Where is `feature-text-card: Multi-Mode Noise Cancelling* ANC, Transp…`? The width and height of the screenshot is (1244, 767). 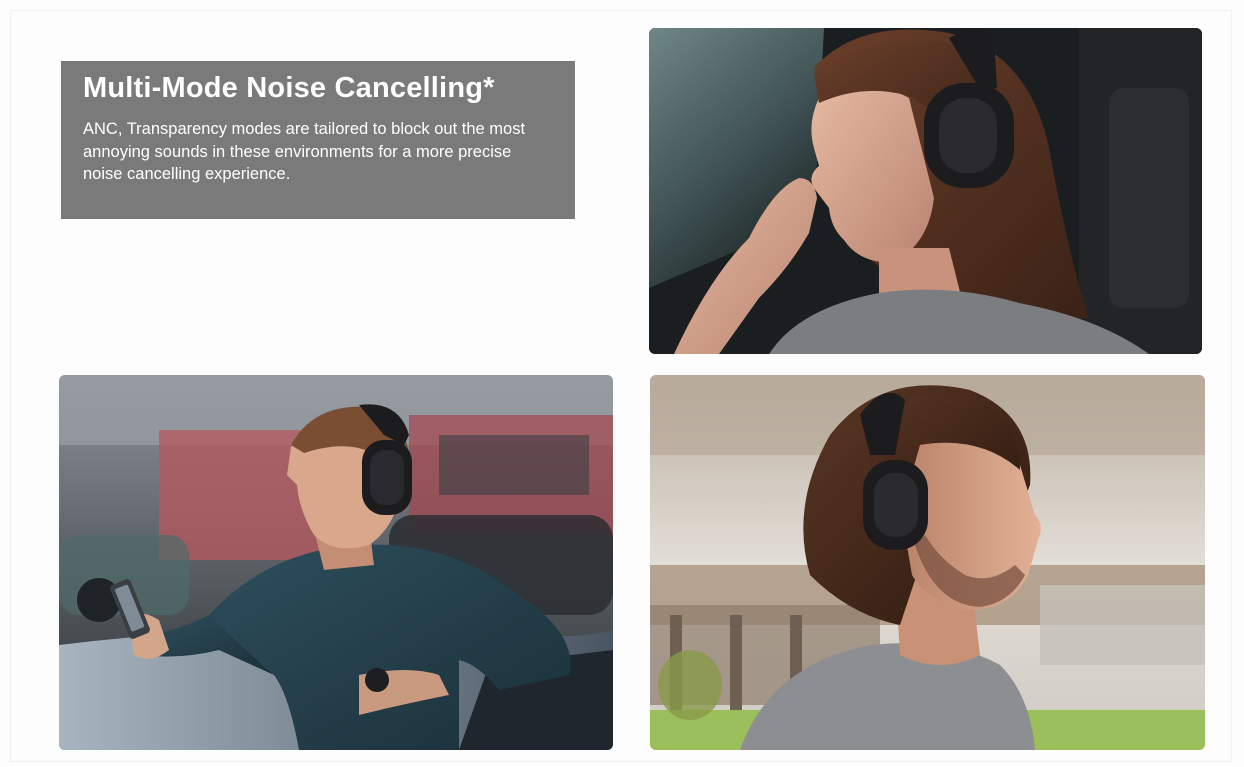 feature-text-card: Multi-Mode Noise Cancelling* ANC, Transp… is located at coordinates (318, 140).